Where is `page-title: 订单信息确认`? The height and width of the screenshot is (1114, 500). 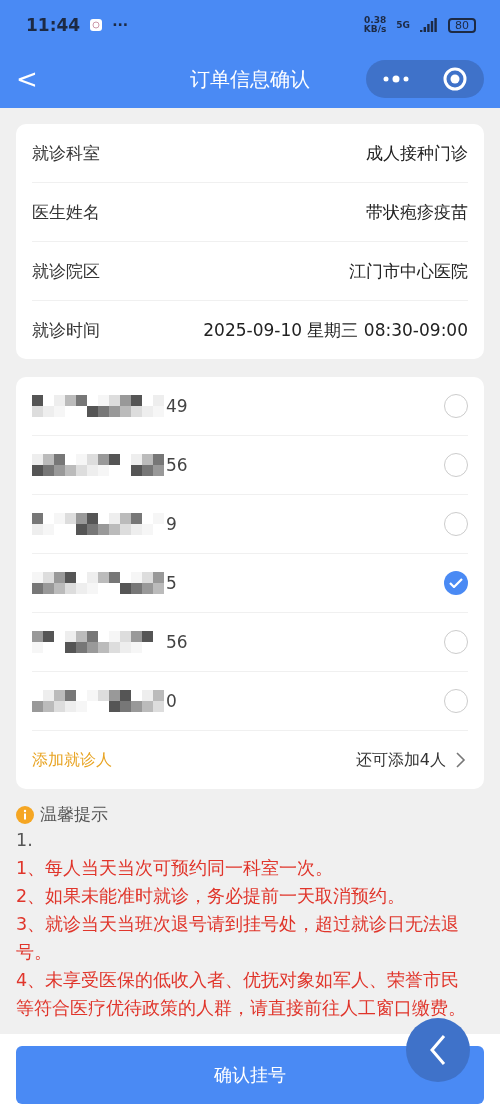 page-title: 订单信息确认 is located at coordinates (250, 79).